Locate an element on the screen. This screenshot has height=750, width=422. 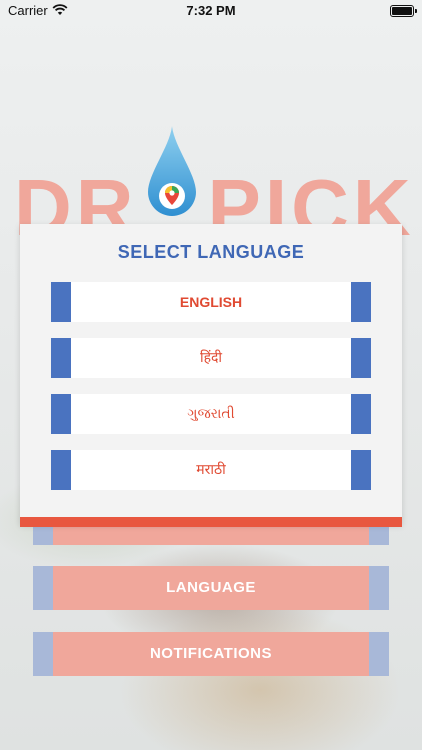
clock: 7:32 PM is located at coordinates (211, 10).